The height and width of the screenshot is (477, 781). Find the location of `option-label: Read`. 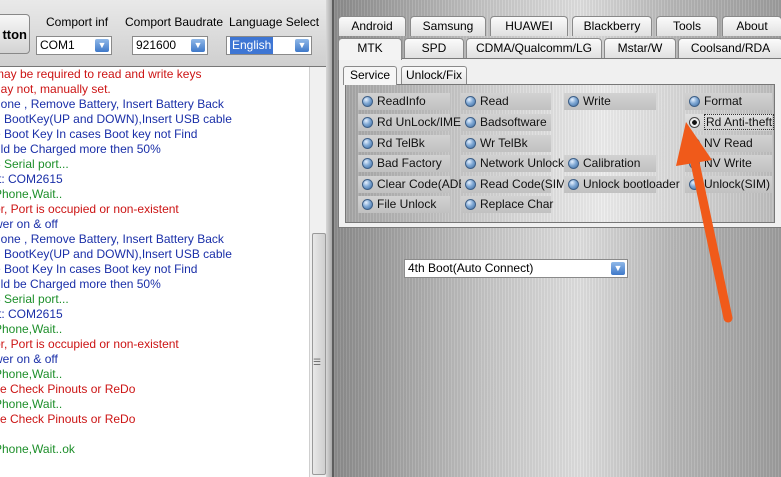

option-label: Read is located at coordinates (494, 101).